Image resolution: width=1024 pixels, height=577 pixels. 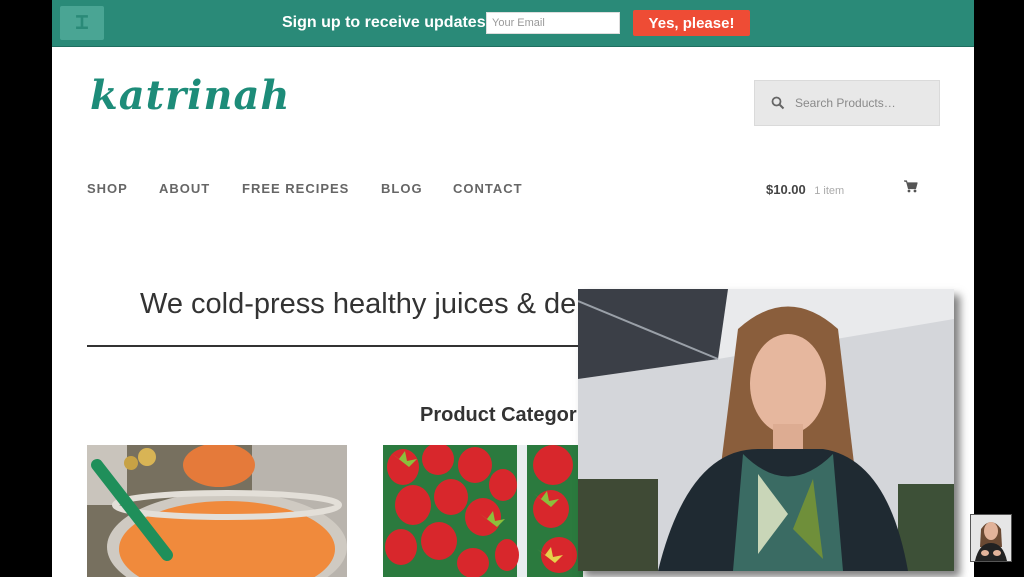 I want to click on product-tile-juice, so click(x=217, y=511).